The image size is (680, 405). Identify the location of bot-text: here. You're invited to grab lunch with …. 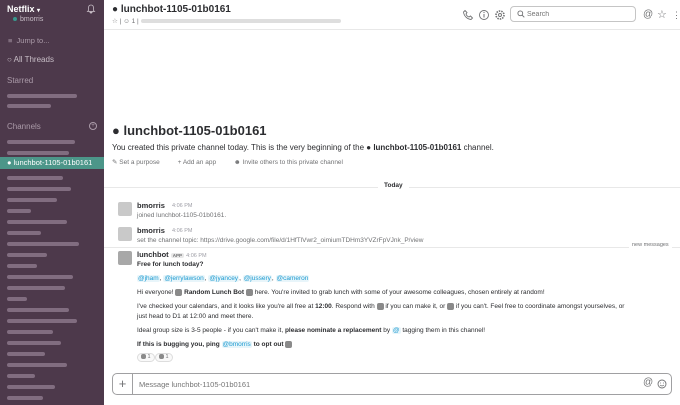
(399, 293).